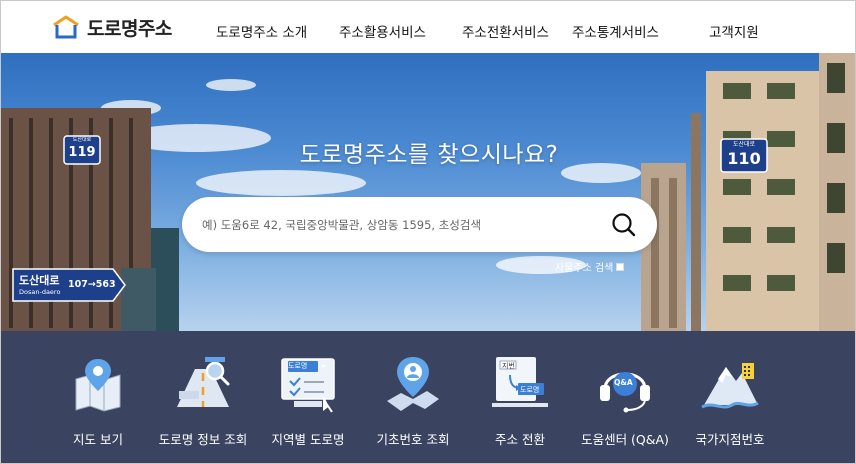 The image size is (856, 464). I want to click on quick-menu-label: 기초번호 조회, so click(413, 439).